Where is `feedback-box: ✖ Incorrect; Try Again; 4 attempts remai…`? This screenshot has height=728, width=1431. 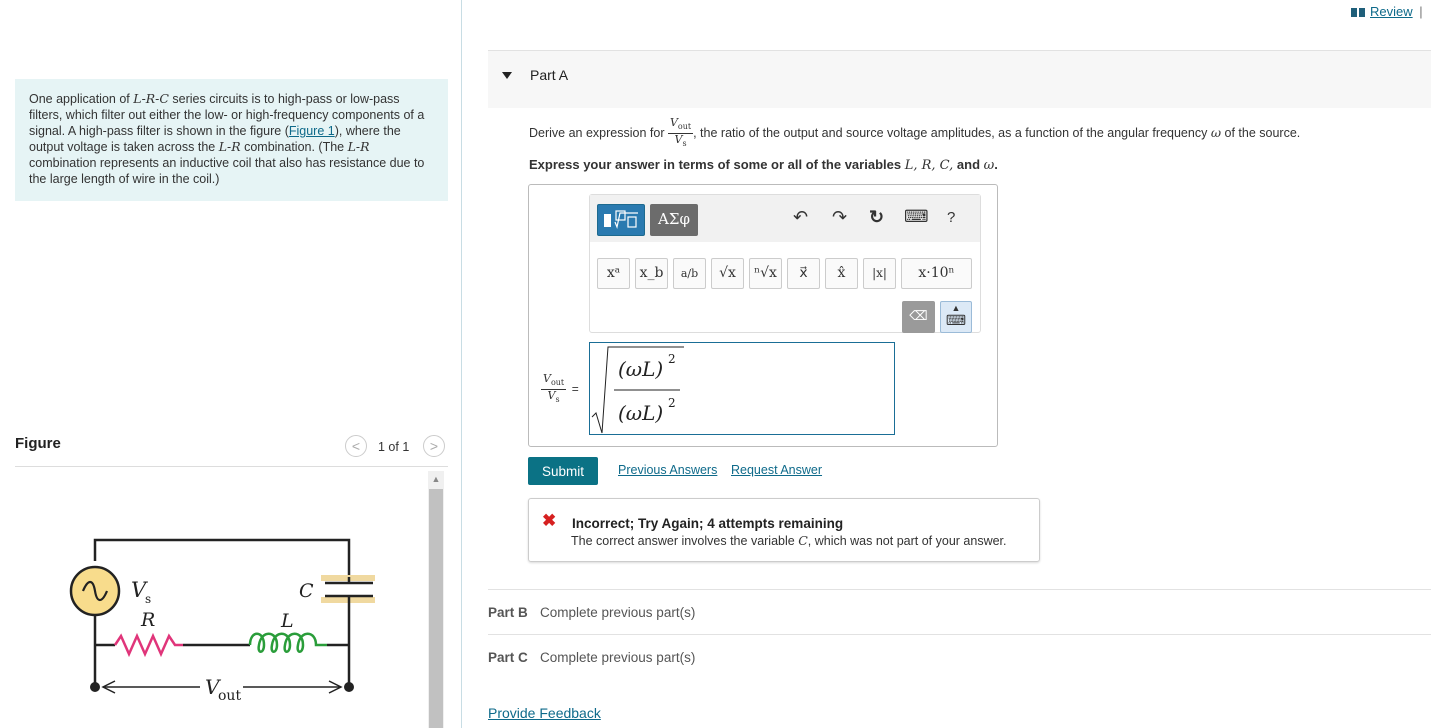 feedback-box: ✖ Incorrect; Try Again; 4 attempts remai… is located at coordinates (784, 530).